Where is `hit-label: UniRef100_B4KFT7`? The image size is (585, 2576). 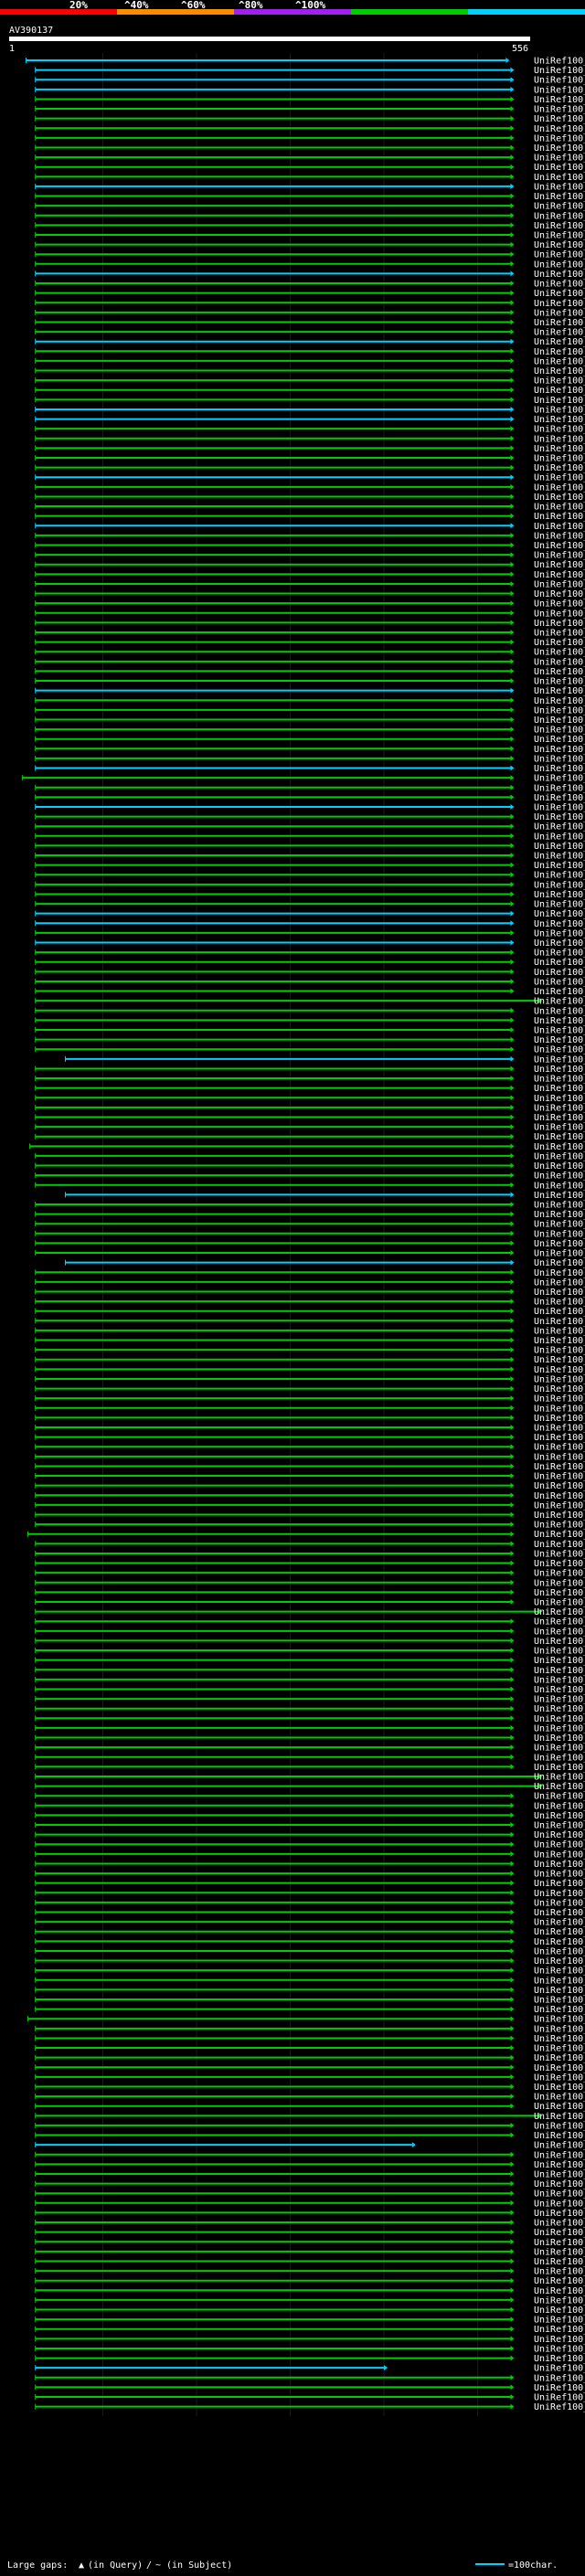
hit-label: UniRef100_B4KFT7 is located at coordinates (560, 788).